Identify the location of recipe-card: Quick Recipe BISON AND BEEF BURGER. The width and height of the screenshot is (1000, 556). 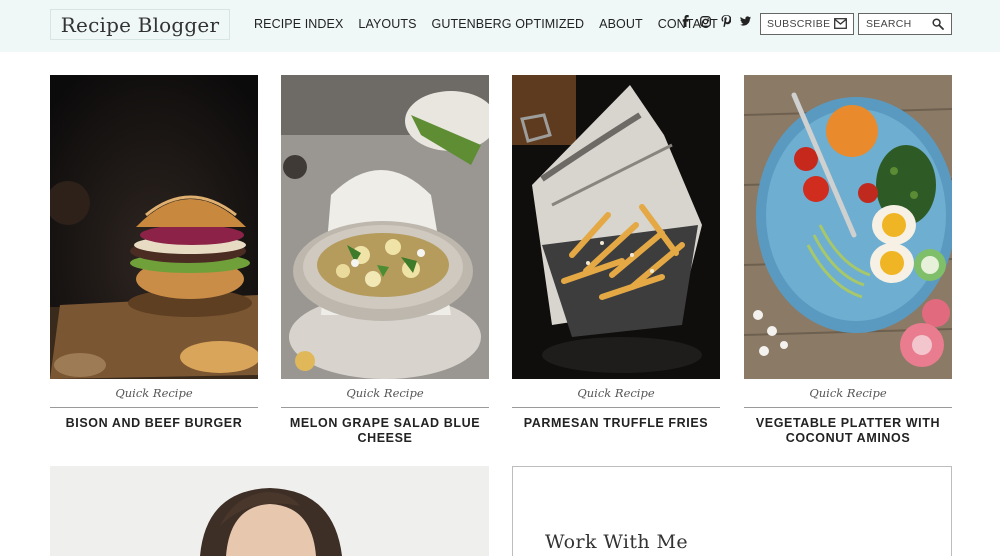
(154, 253).